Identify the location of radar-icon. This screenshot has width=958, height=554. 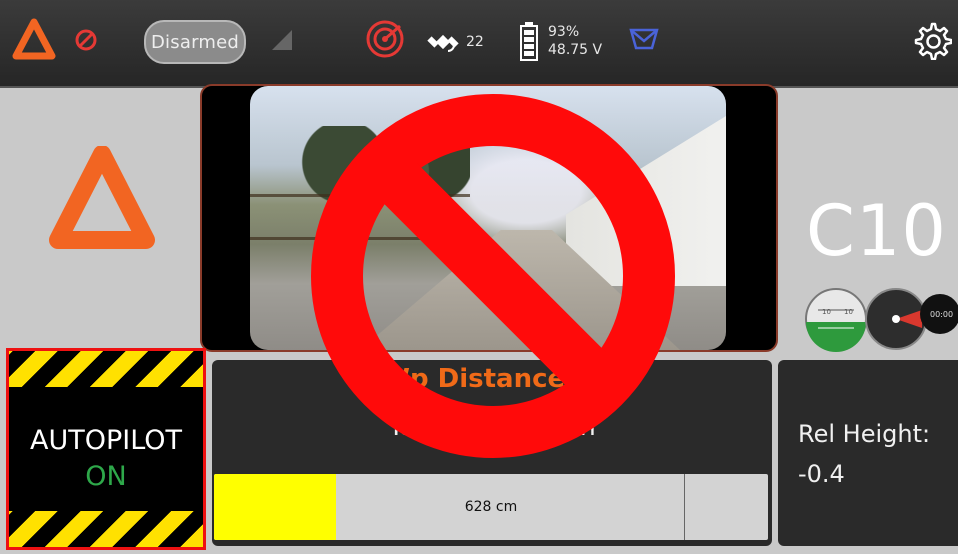
(385, 39).